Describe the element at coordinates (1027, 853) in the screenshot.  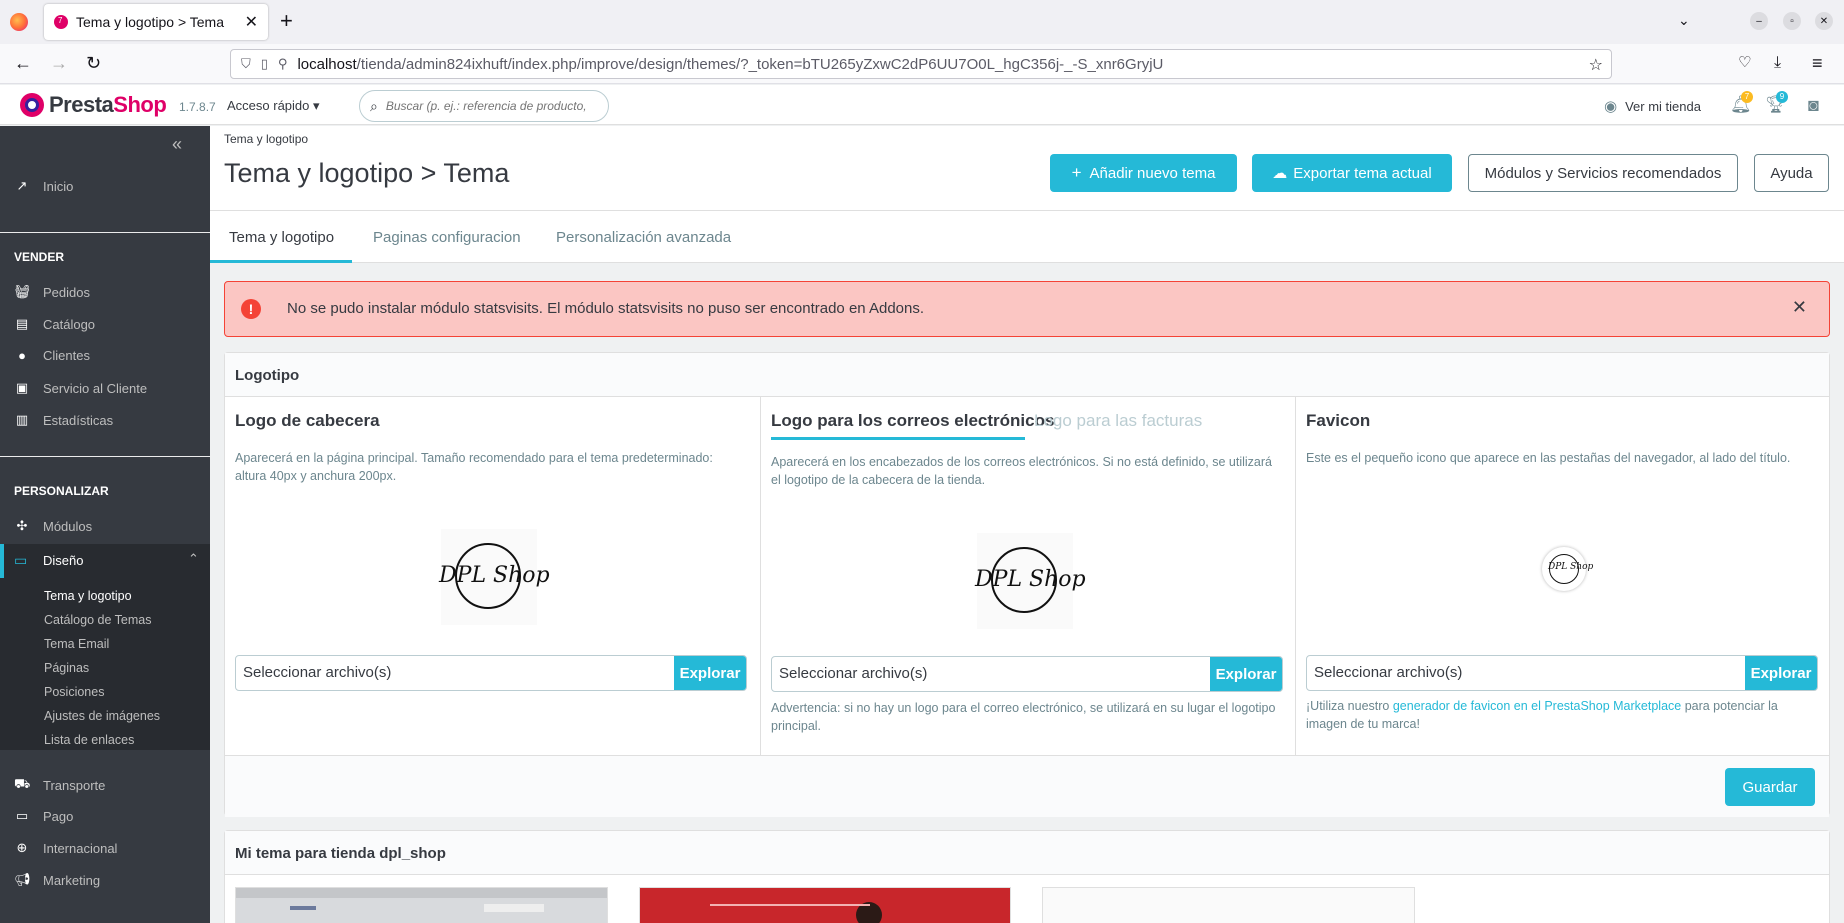
I see `theme-card-header: Mi tema para tienda dpl_shop` at that location.